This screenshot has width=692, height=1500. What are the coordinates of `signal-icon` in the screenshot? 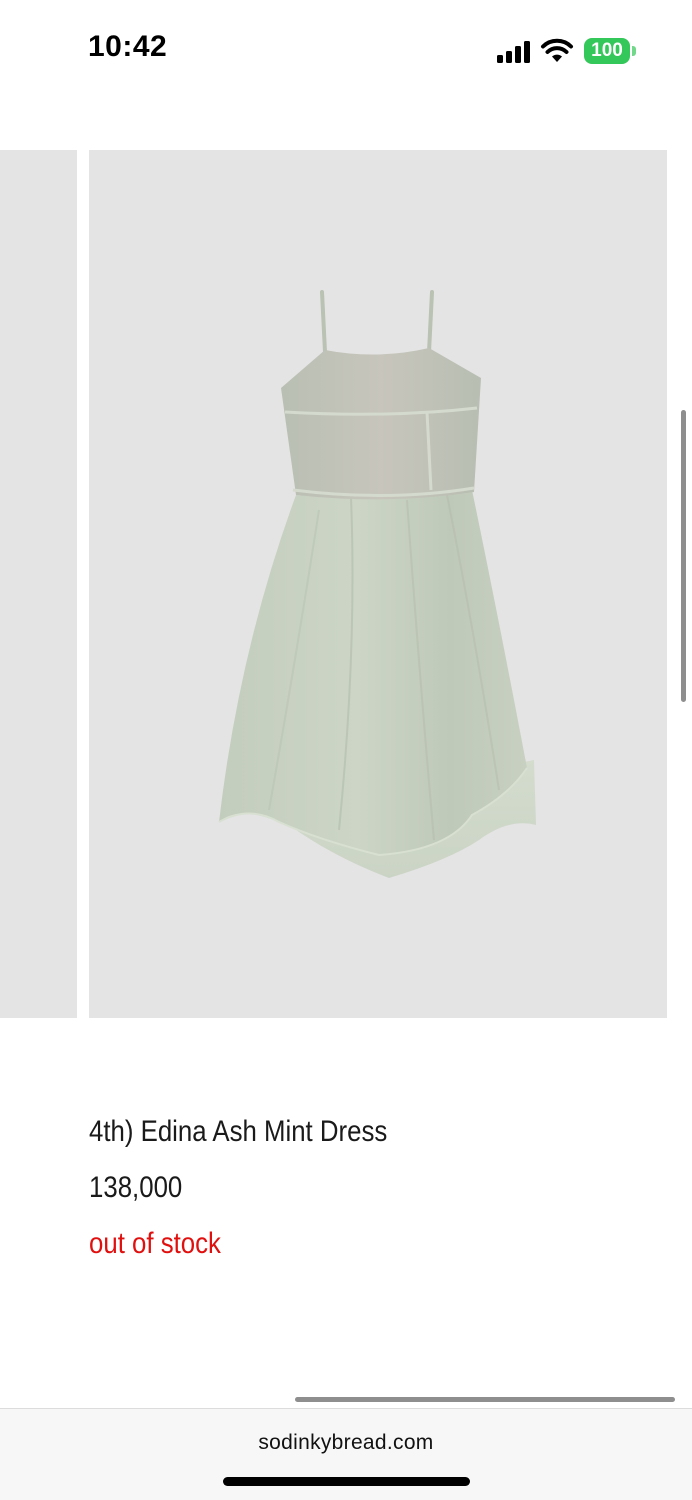 It's located at (513, 52).